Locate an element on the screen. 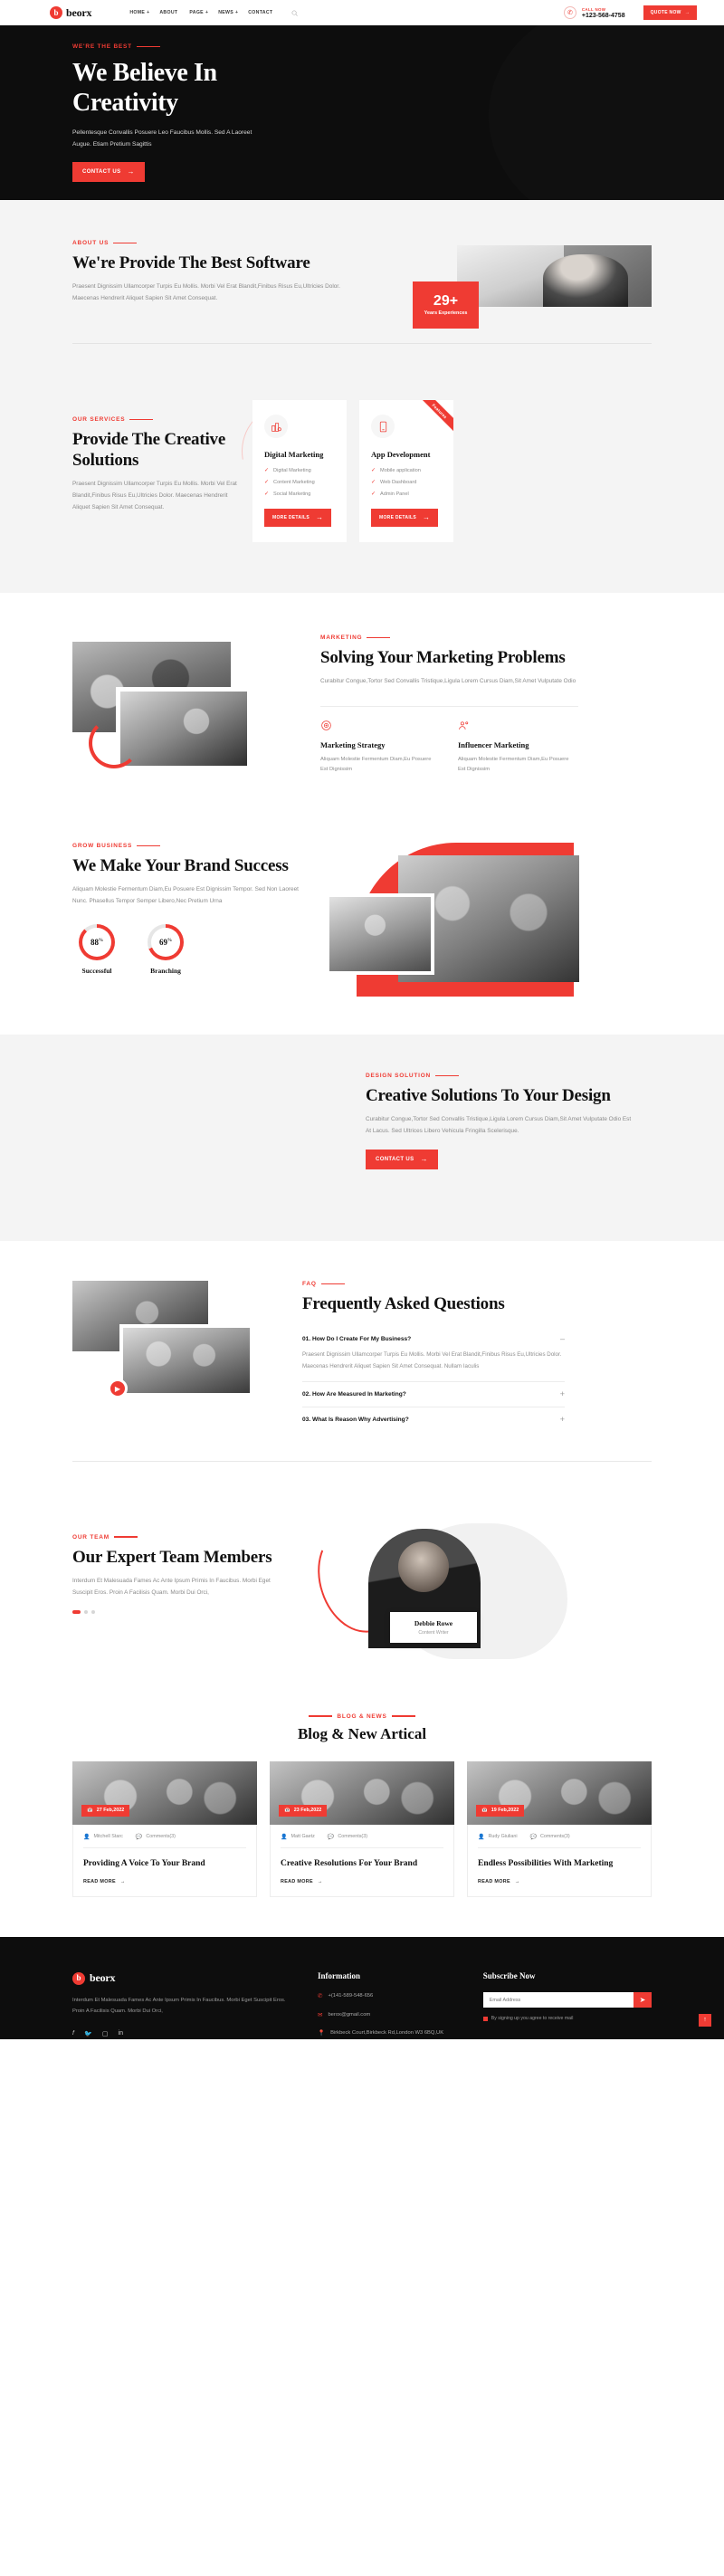 Image resolution: width=724 pixels, height=2576 pixels. nav-item-about: ABOUT is located at coordinates (169, 12).